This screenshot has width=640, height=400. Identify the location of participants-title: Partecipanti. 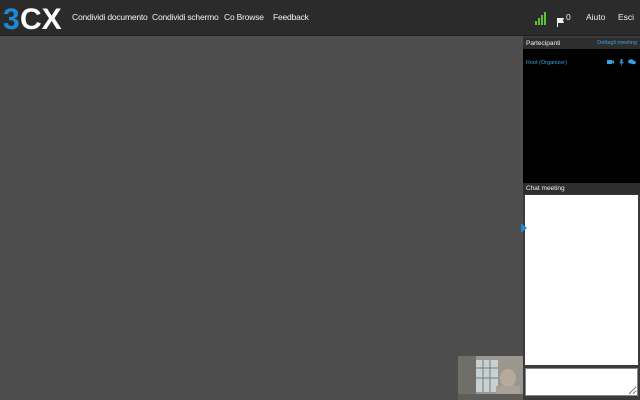
(543, 43).